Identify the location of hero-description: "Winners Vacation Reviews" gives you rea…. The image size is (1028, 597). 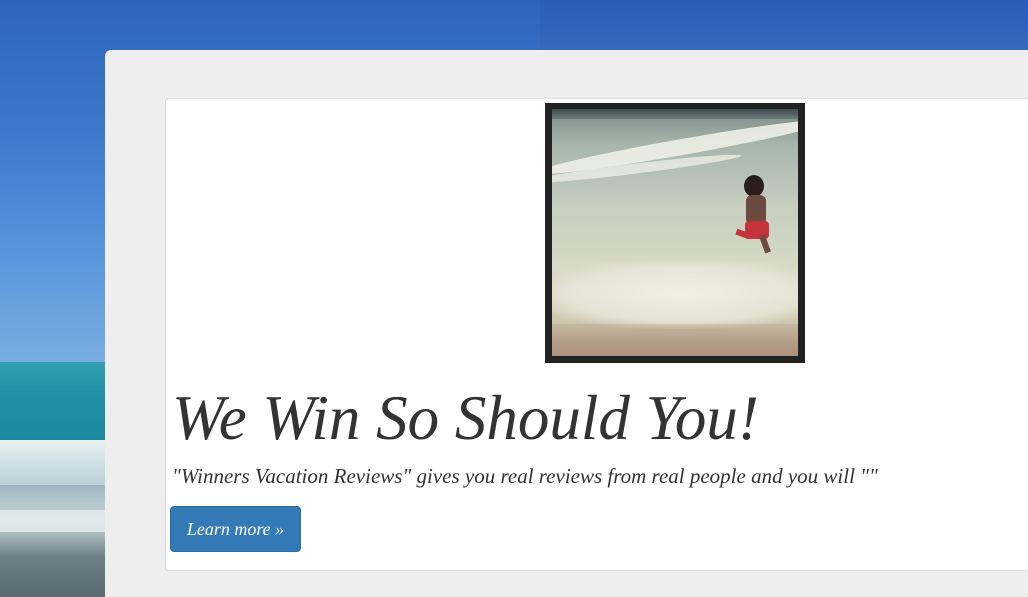
(525, 476).